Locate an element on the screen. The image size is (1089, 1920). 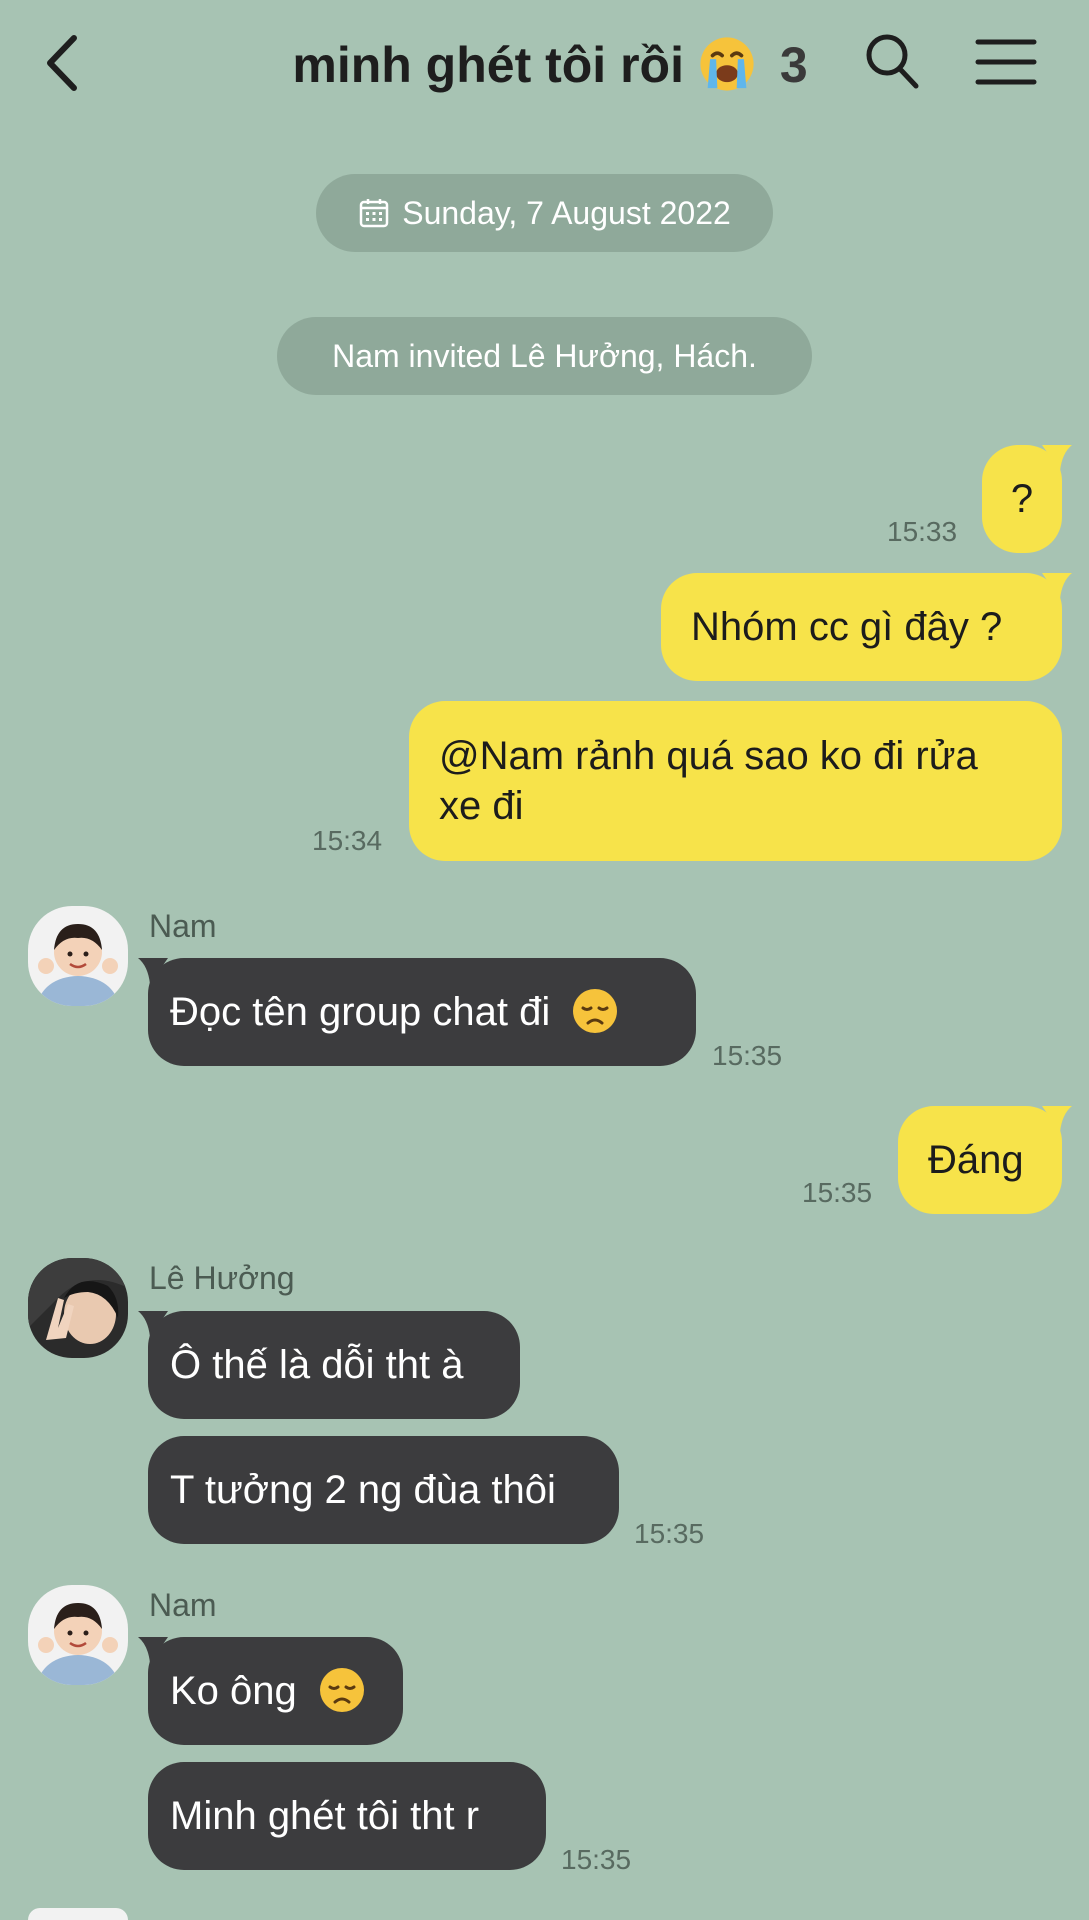
message-text: T tưởng 2 ng đùa thôi is located at coordinates (363, 1490).